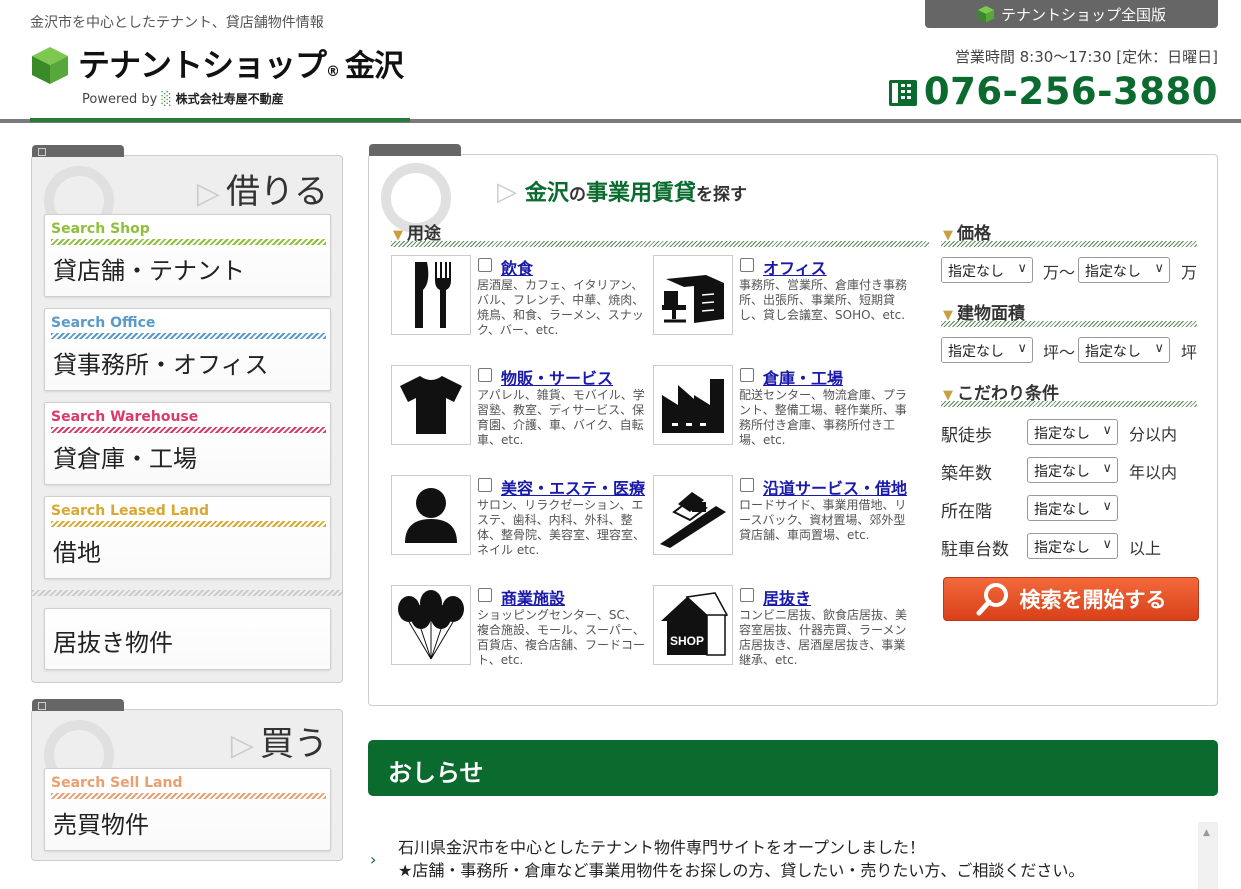 The image size is (1241, 889). I want to click on panel-divider, so click(187, 593).